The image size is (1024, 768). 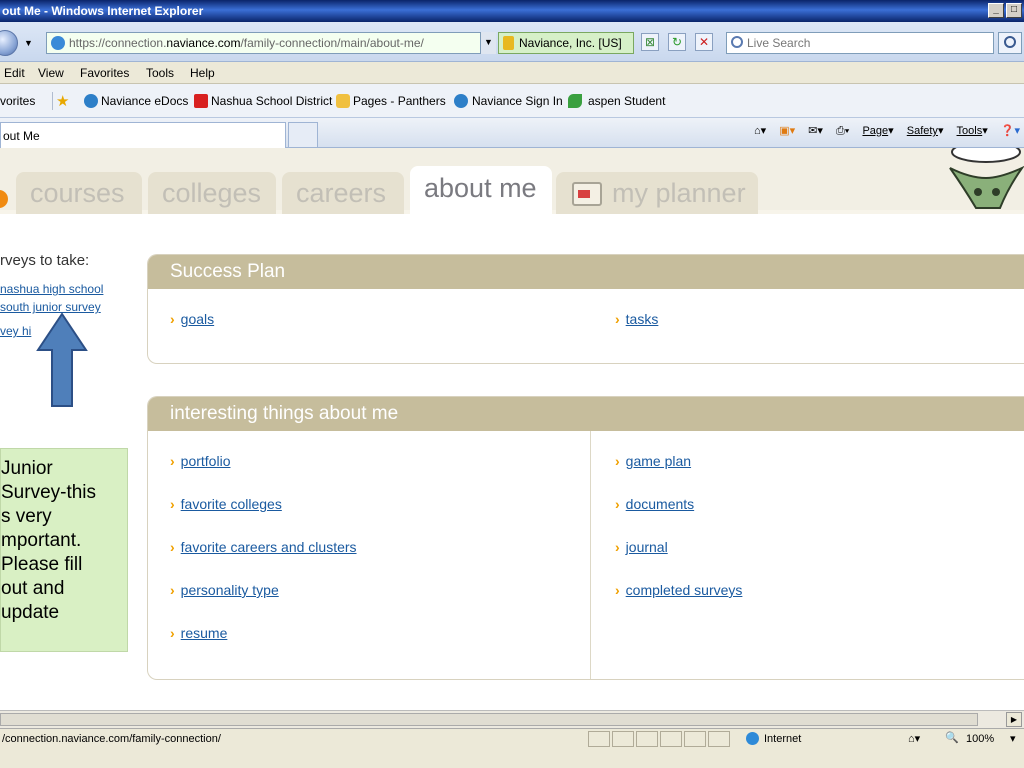 I want to click on command-bar: ⌂▾ ▣▾ ✉▾ ⎙▾ Page▾ Safety▾ Tools▾ ❓▾, so click(x=886, y=131).